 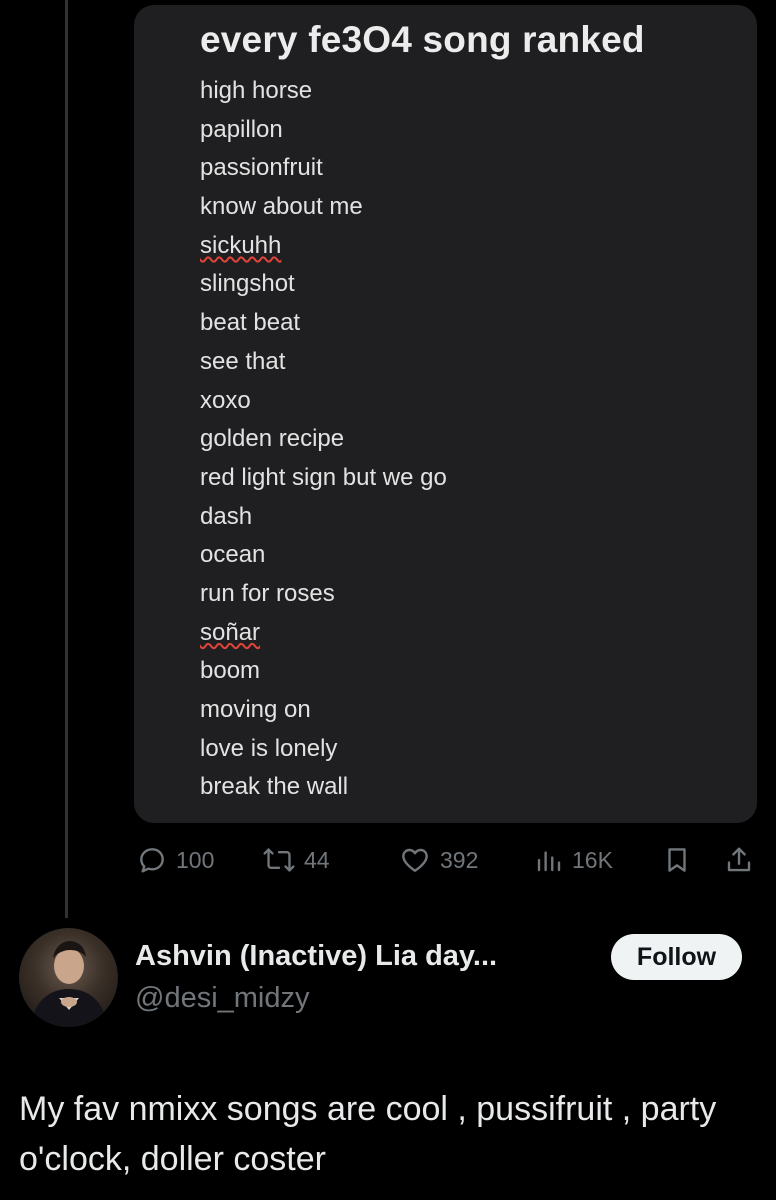 I want to click on song-item: golden recipe, so click(x=272, y=439).